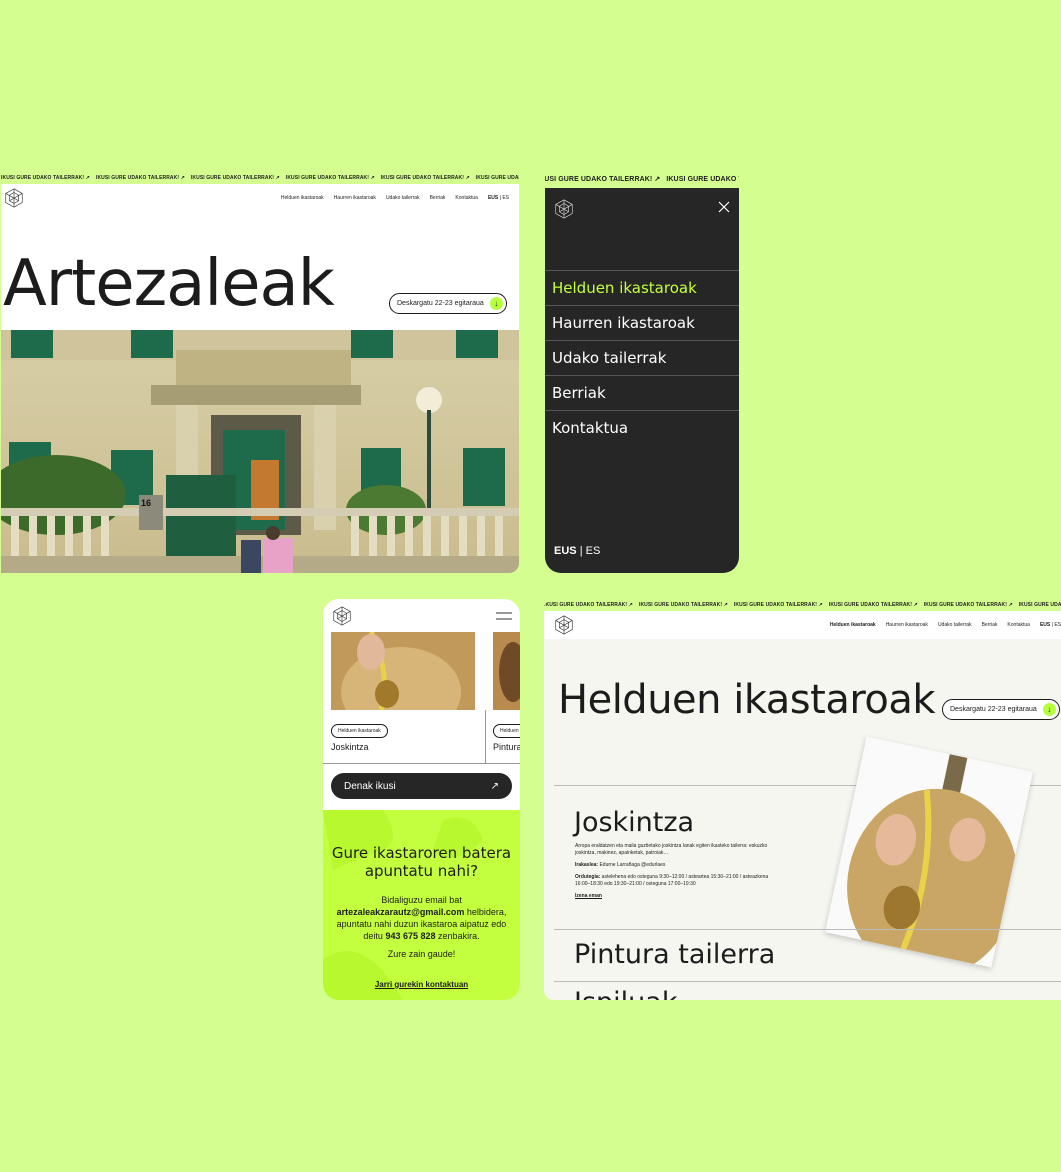 This screenshot has height=1172, width=1061. Describe the element at coordinates (674, 954) in the screenshot. I see `course-title-pintura: Pintura tailerra` at that location.